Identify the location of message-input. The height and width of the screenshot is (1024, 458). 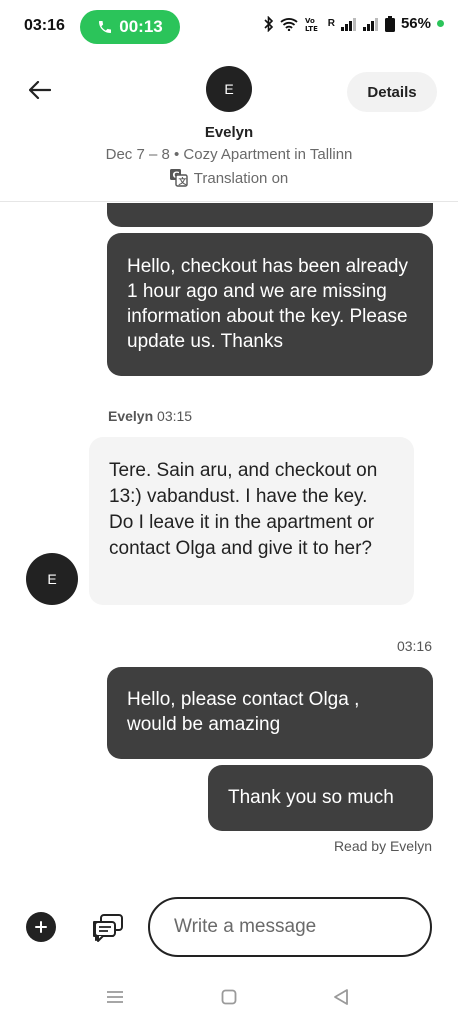
(290, 927).